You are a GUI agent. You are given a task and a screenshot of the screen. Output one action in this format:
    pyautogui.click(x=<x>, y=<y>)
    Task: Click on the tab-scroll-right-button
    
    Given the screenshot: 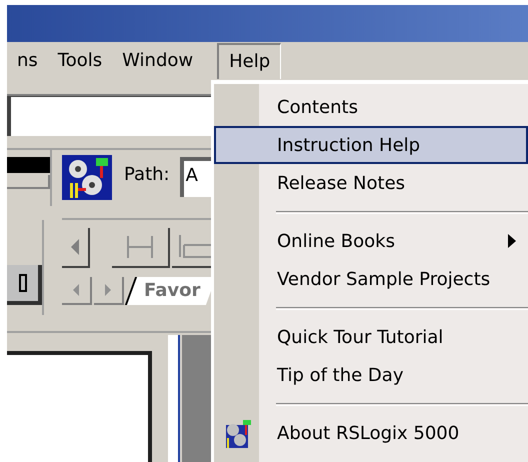 What is the action you would take?
    pyautogui.click(x=109, y=291)
    